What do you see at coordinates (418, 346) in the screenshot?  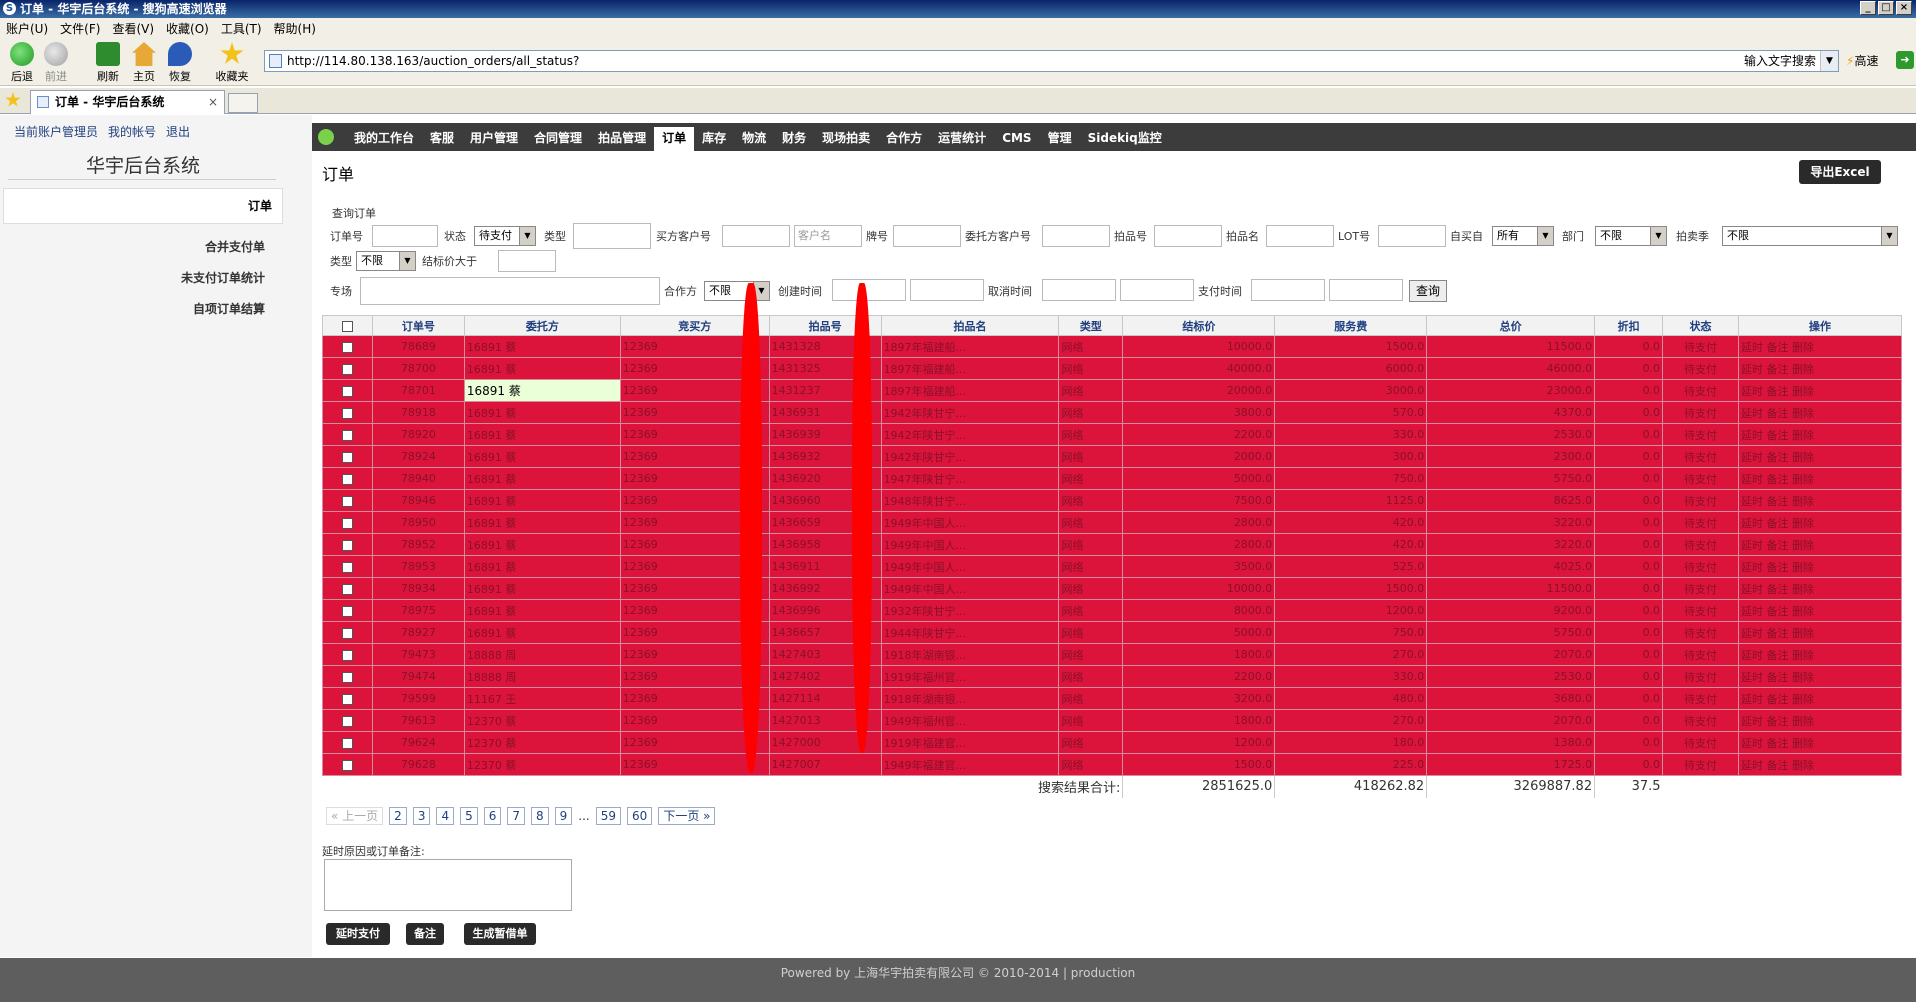 I see `cell-order-id: 78689` at bounding box center [418, 346].